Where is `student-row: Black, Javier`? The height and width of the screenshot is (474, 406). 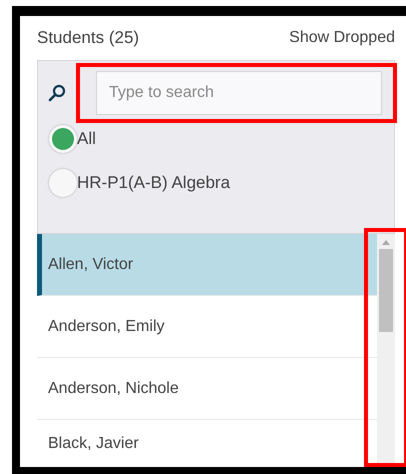
student-row: Black, Javier is located at coordinates (207, 443).